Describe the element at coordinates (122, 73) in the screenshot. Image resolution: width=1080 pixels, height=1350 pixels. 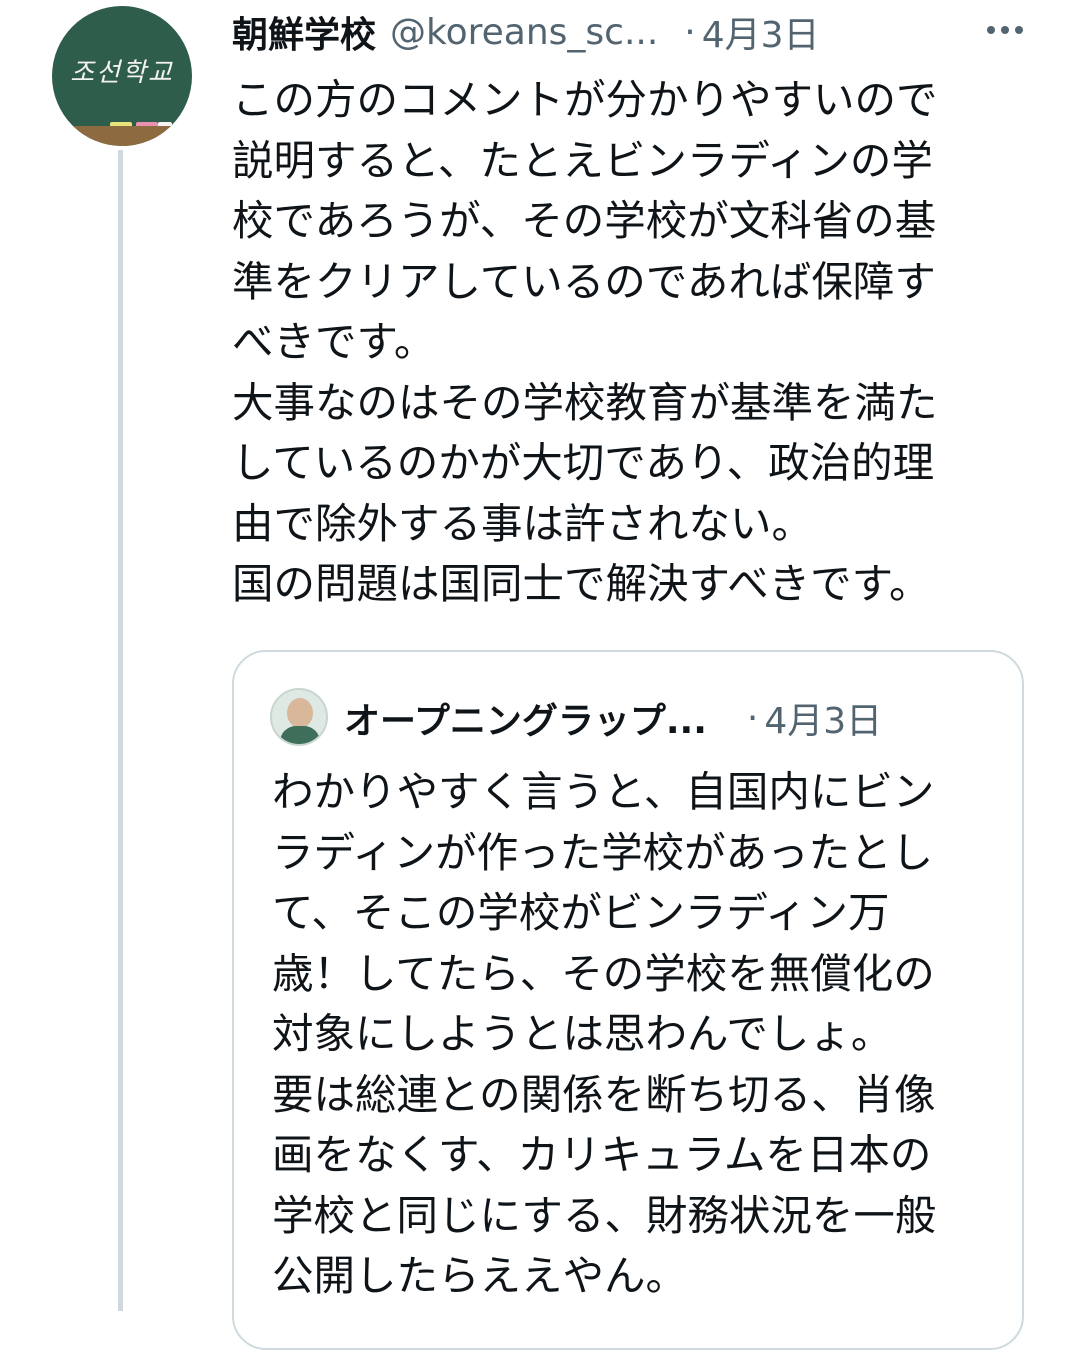
I see `avatar-board-text: 조선학교` at that location.